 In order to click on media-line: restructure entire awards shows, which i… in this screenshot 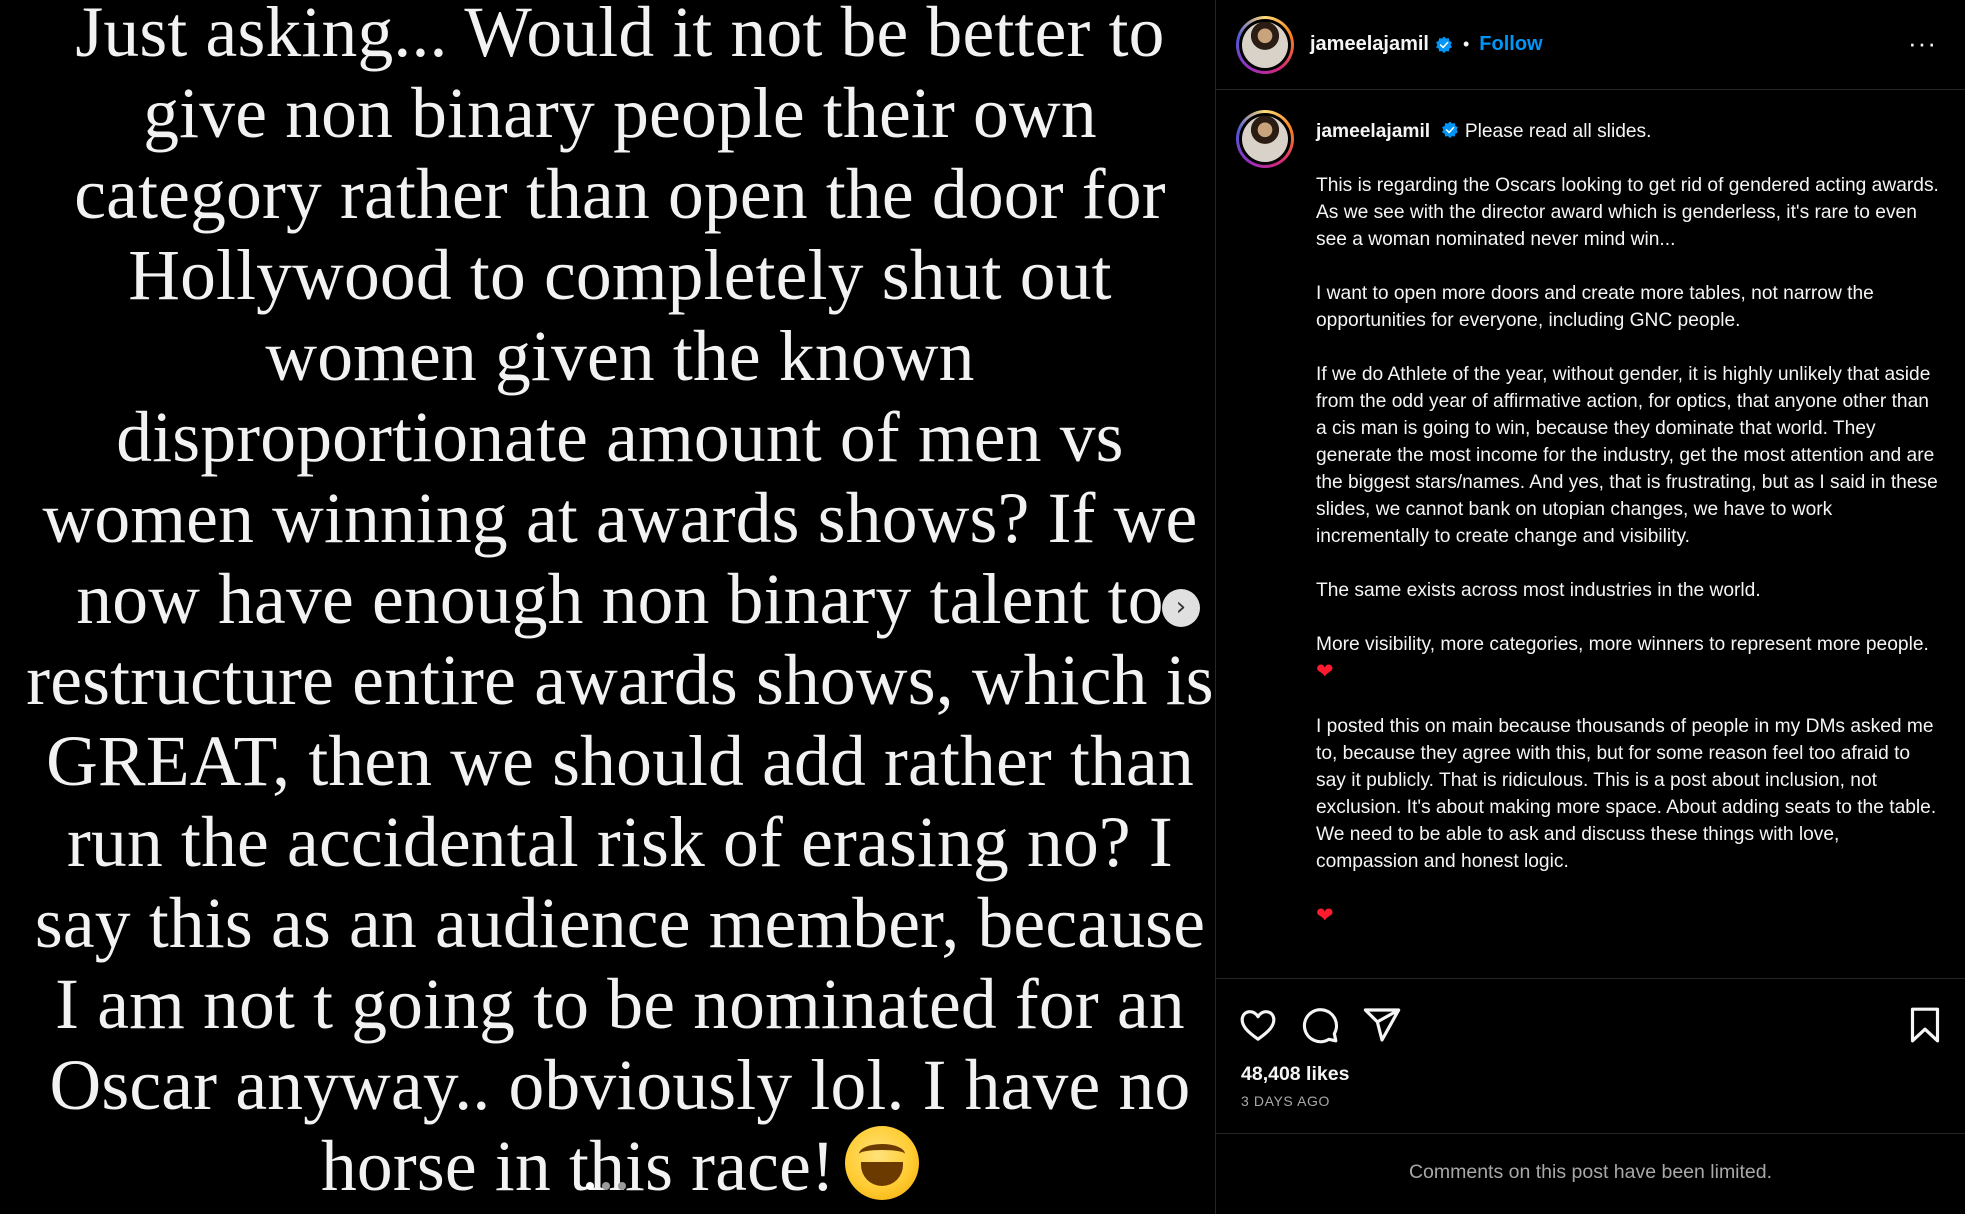, I will do `click(620, 680)`.